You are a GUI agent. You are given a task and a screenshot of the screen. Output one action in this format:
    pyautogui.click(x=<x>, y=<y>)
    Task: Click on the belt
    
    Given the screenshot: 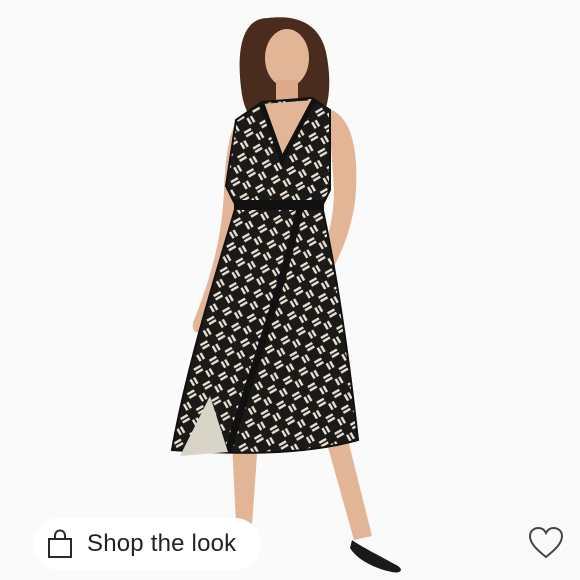 What is the action you would take?
    pyautogui.click(x=279, y=205)
    